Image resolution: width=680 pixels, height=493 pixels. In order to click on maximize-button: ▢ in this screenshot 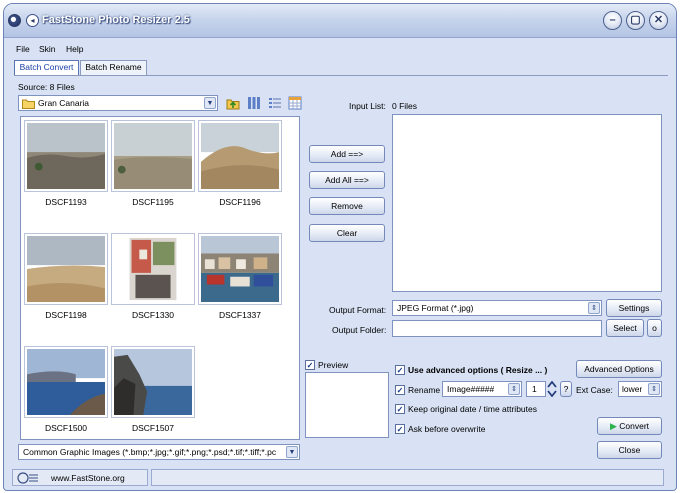, I will do `click(635, 20)`.